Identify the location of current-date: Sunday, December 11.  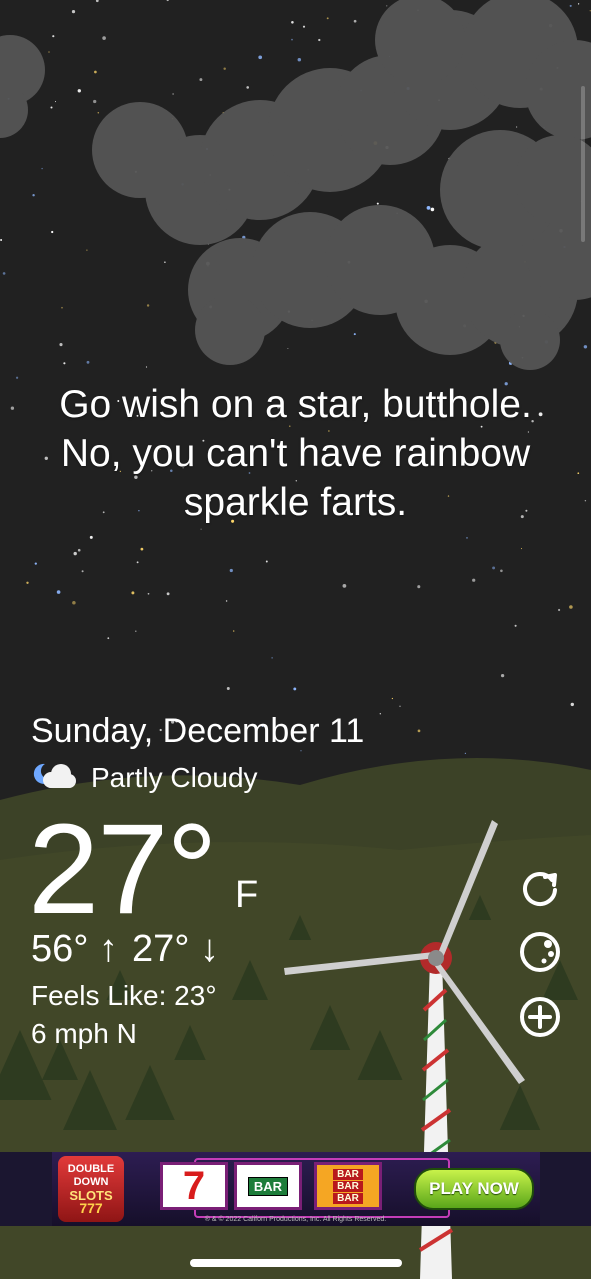
(198, 731).